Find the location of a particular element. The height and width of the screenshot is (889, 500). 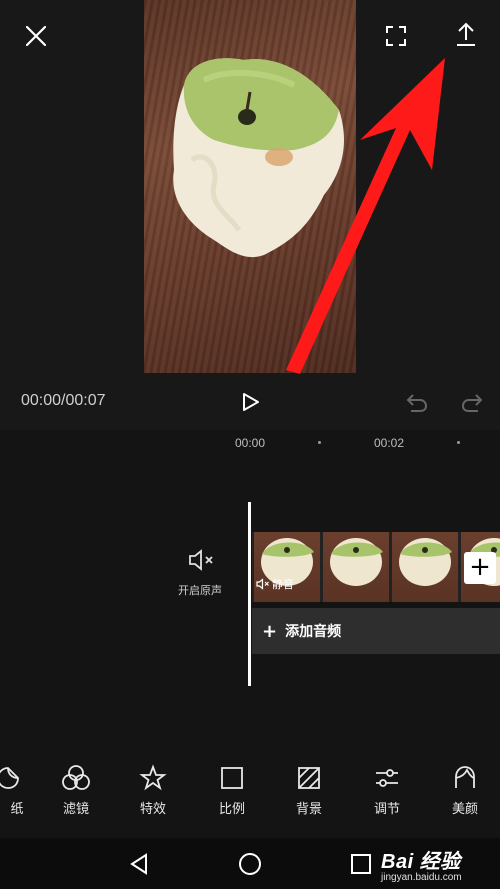

beauty-face-icon is located at coordinates (465, 777).